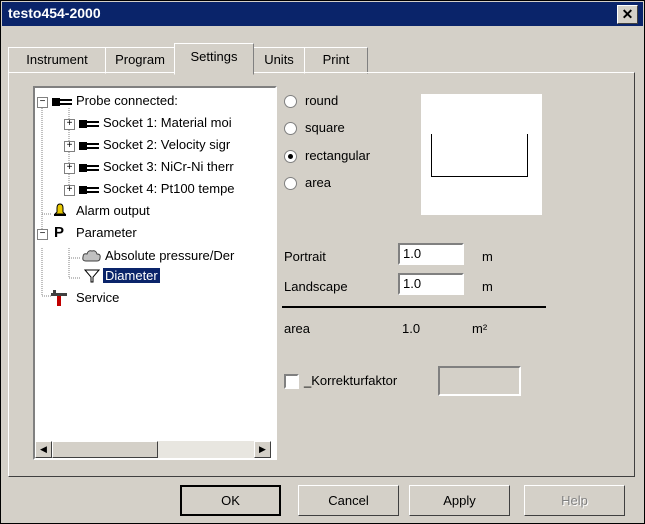 Image resolution: width=645 pixels, height=524 pixels. What do you see at coordinates (325, 127) in the screenshot?
I see `radio-square-label: square` at bounding box center [325, 127].